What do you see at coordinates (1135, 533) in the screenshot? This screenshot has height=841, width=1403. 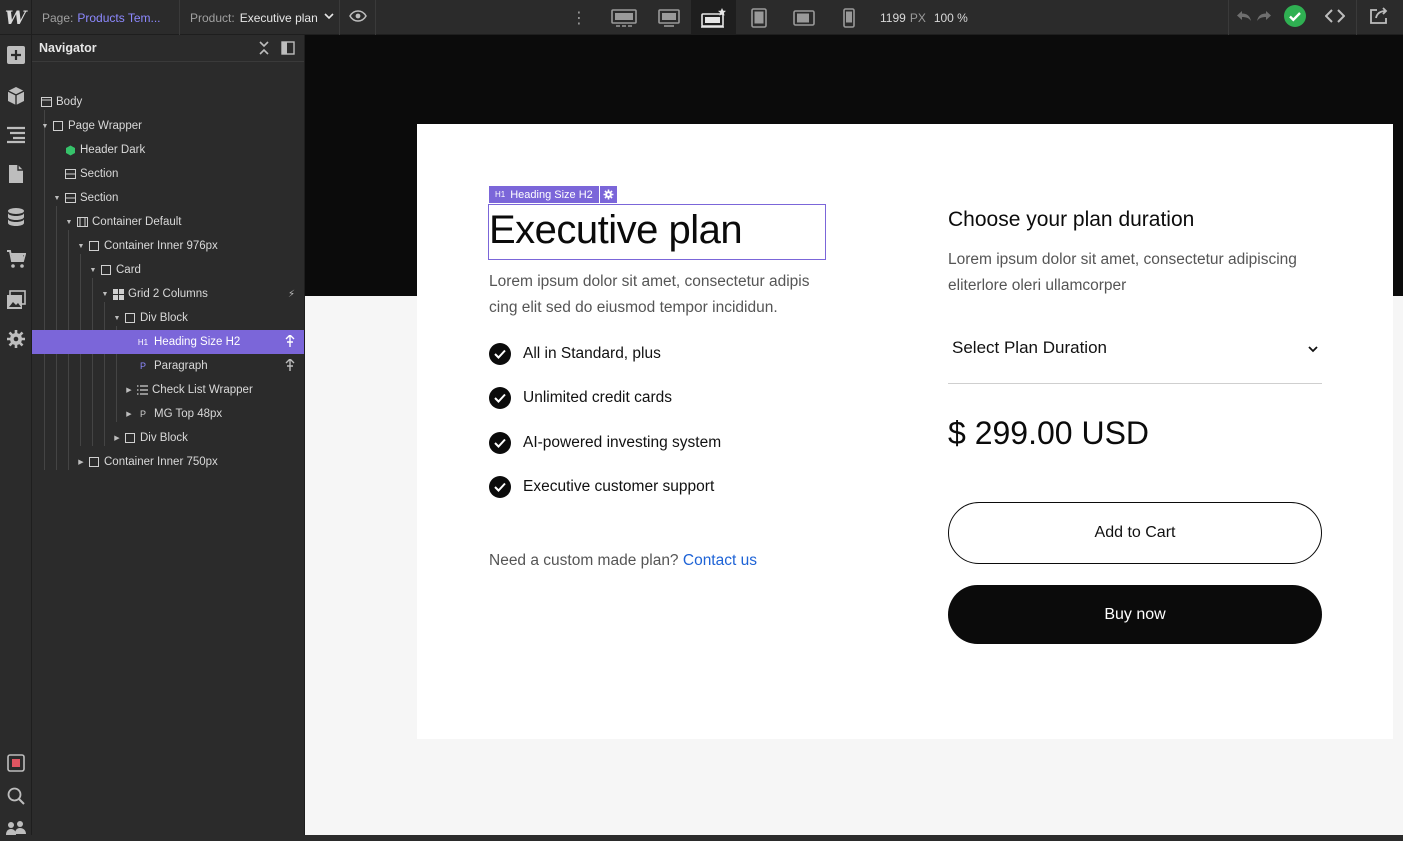 I see `add-to-cart-button: Add to Cart` at bounding box center [1135, 533].